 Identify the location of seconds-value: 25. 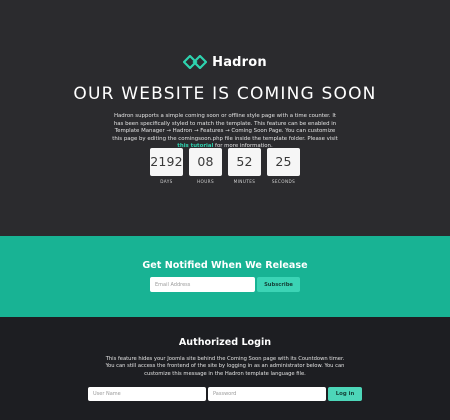
(283, 162).